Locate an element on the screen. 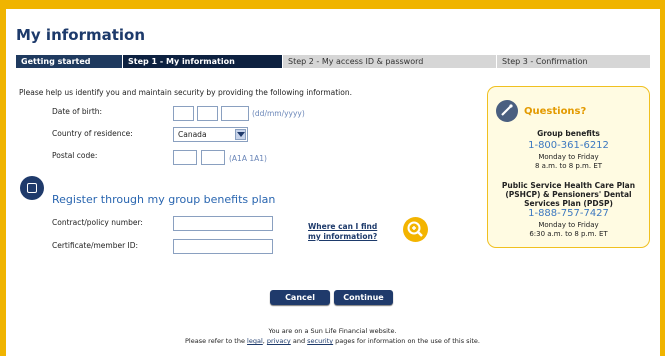  country-value: Canada is located at coordinates (192, 134).